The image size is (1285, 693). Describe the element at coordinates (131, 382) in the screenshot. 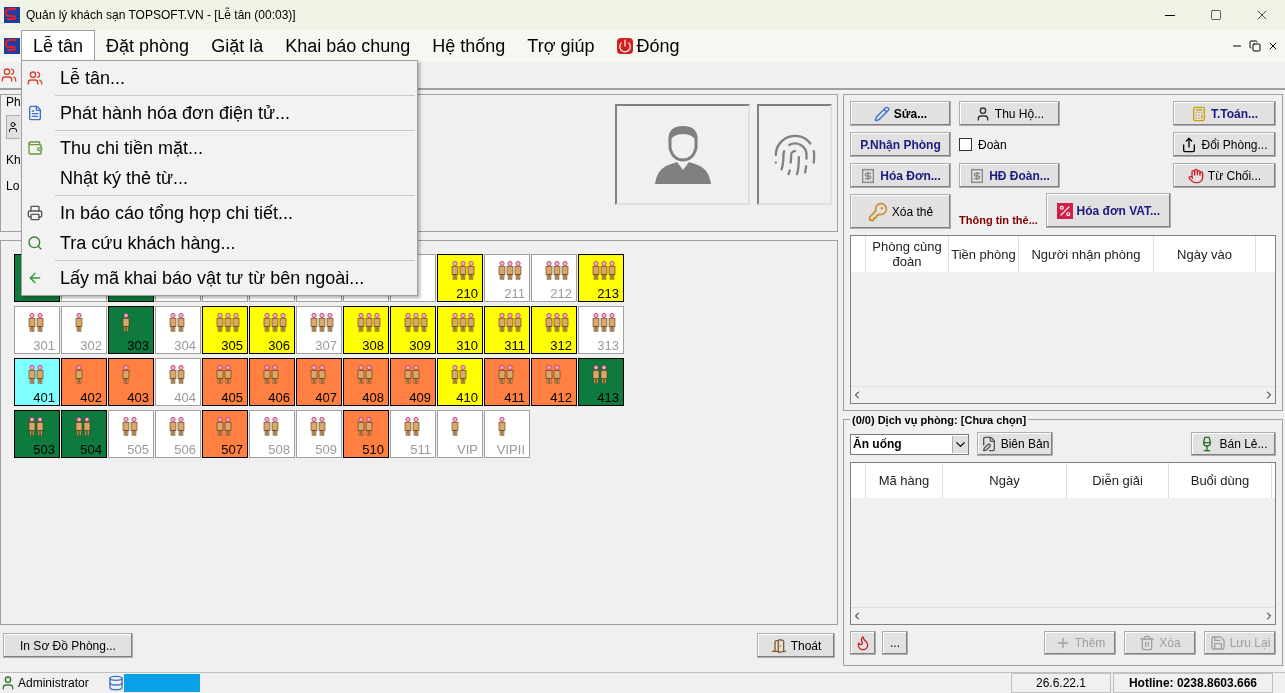

I see `room-tile: 403` at that location.